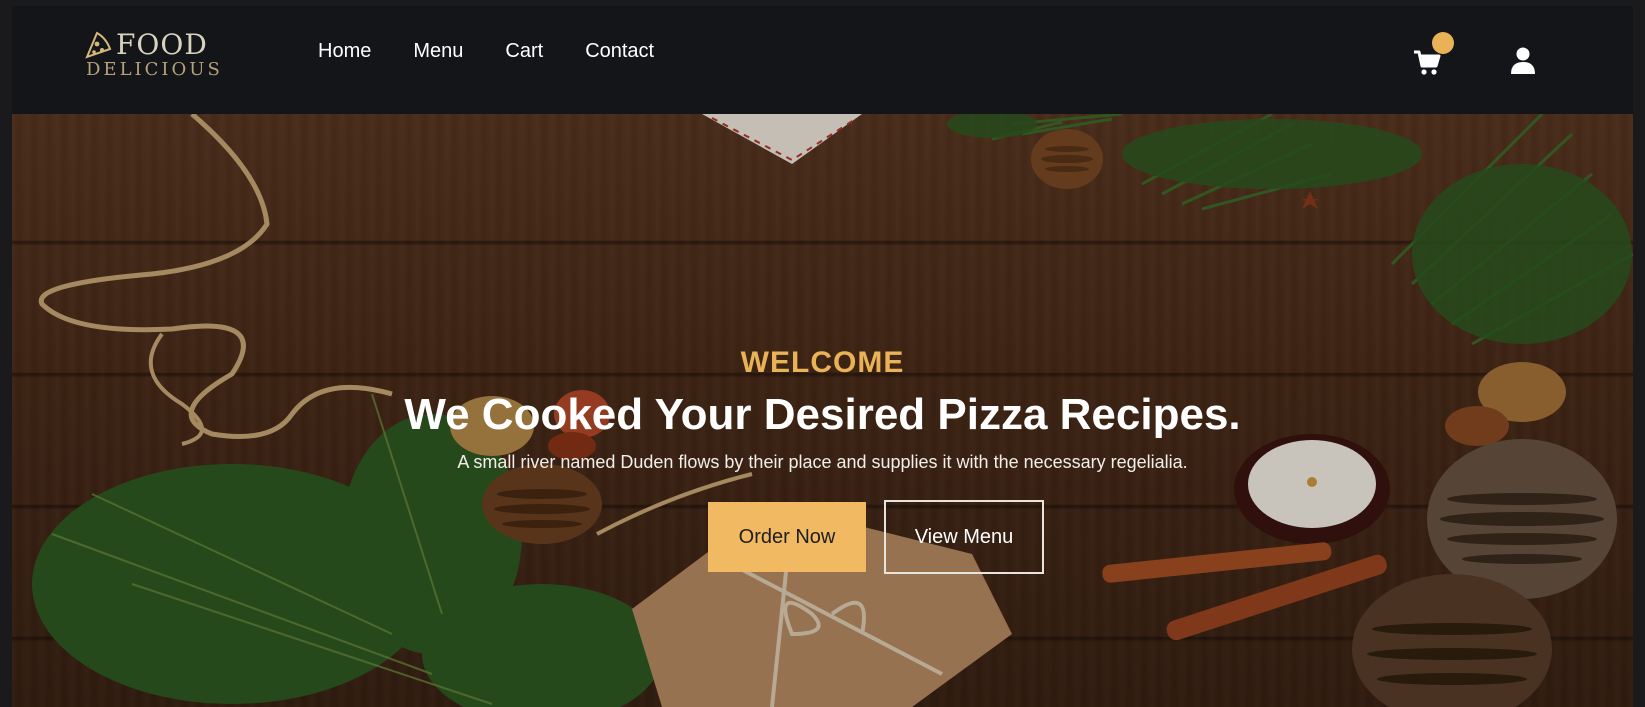  What do you see at coordinates (1523, 61) in the screenshot?
I see `user-icon` at bounding box center [1523, 61].